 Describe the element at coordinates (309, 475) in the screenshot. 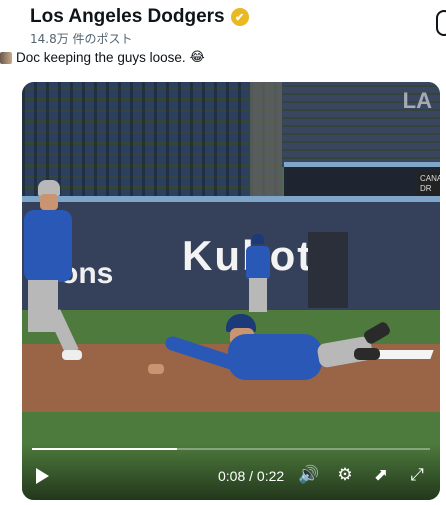

I see `volume-icon: 🔊` at that location.